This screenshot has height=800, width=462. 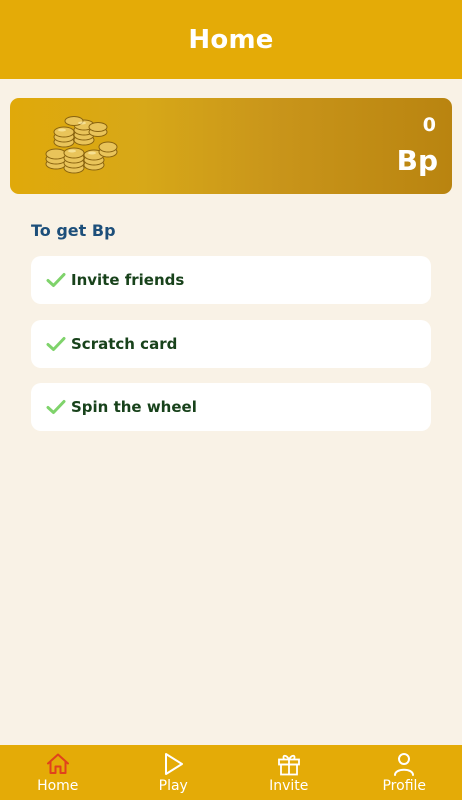 I want to click on nav-invite: Invite, so click(x=289, y=772).